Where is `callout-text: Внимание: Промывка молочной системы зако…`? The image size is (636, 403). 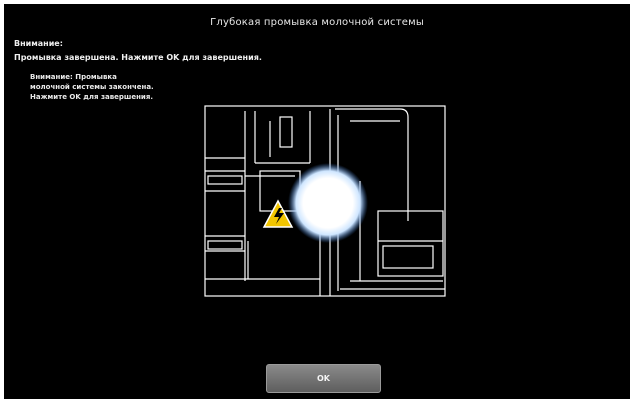 callout-text: Внимание: Промывка молочной системы зако… is located at coordinates (120, 87).